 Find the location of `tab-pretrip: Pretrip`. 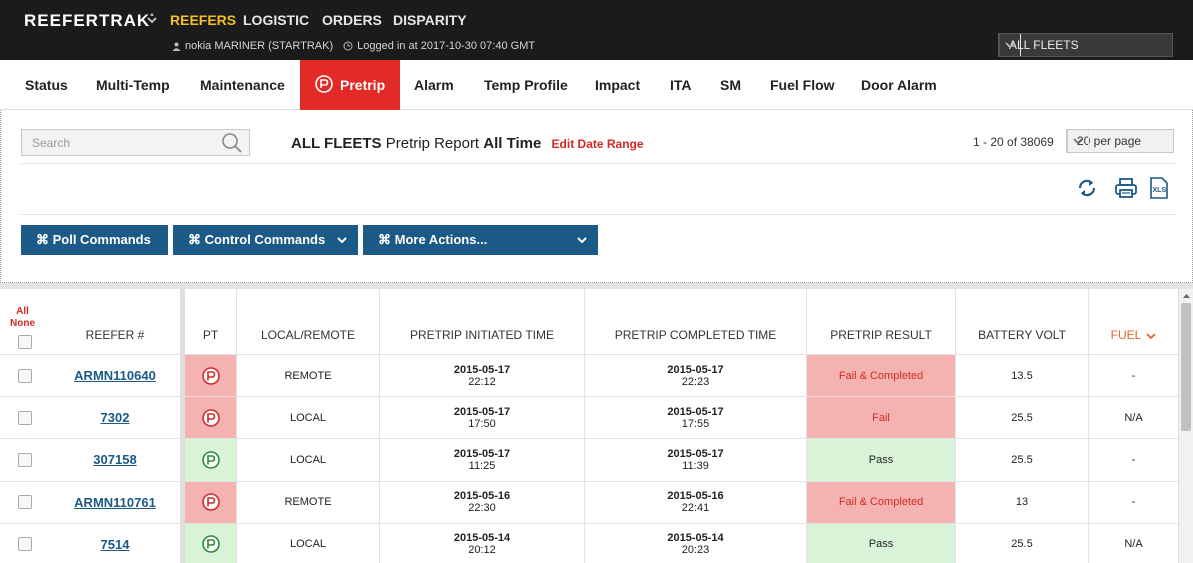

tab-pretrip: Pretrip is located at coordinates (350, 85).